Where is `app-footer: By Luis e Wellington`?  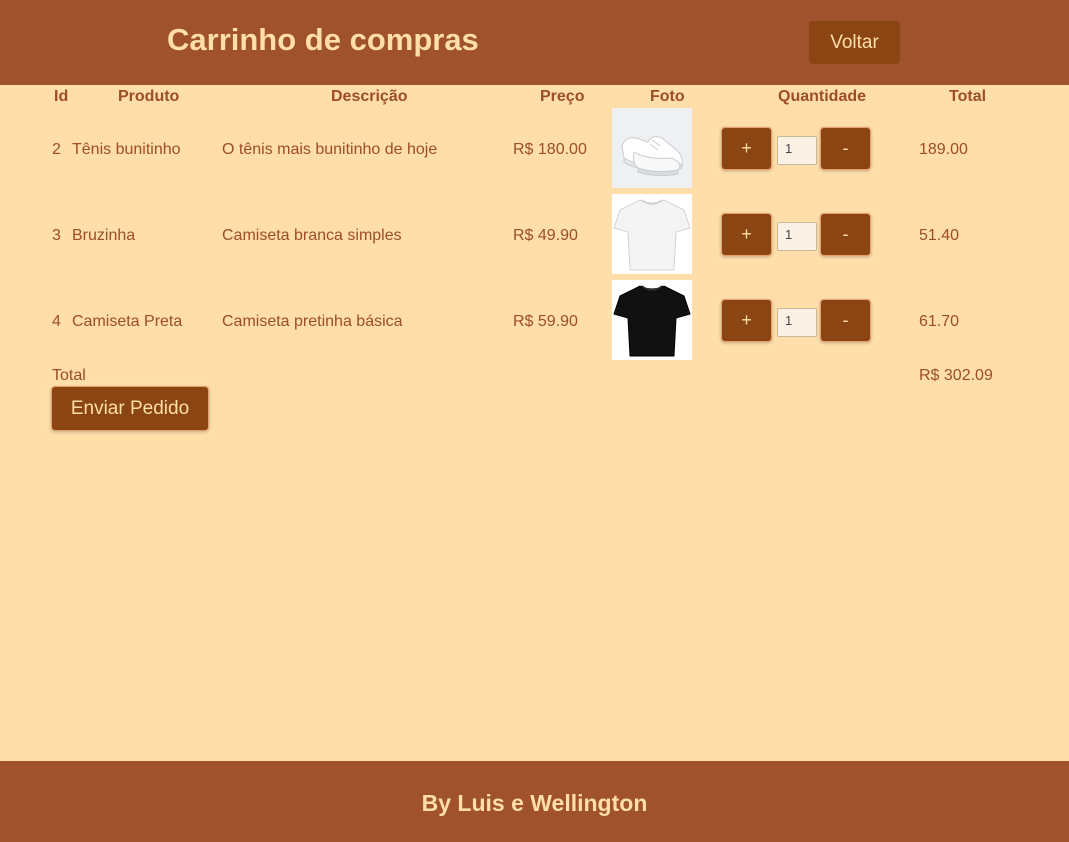 app-footer: By Luis e Wellington is located at coordinates (534, 801).